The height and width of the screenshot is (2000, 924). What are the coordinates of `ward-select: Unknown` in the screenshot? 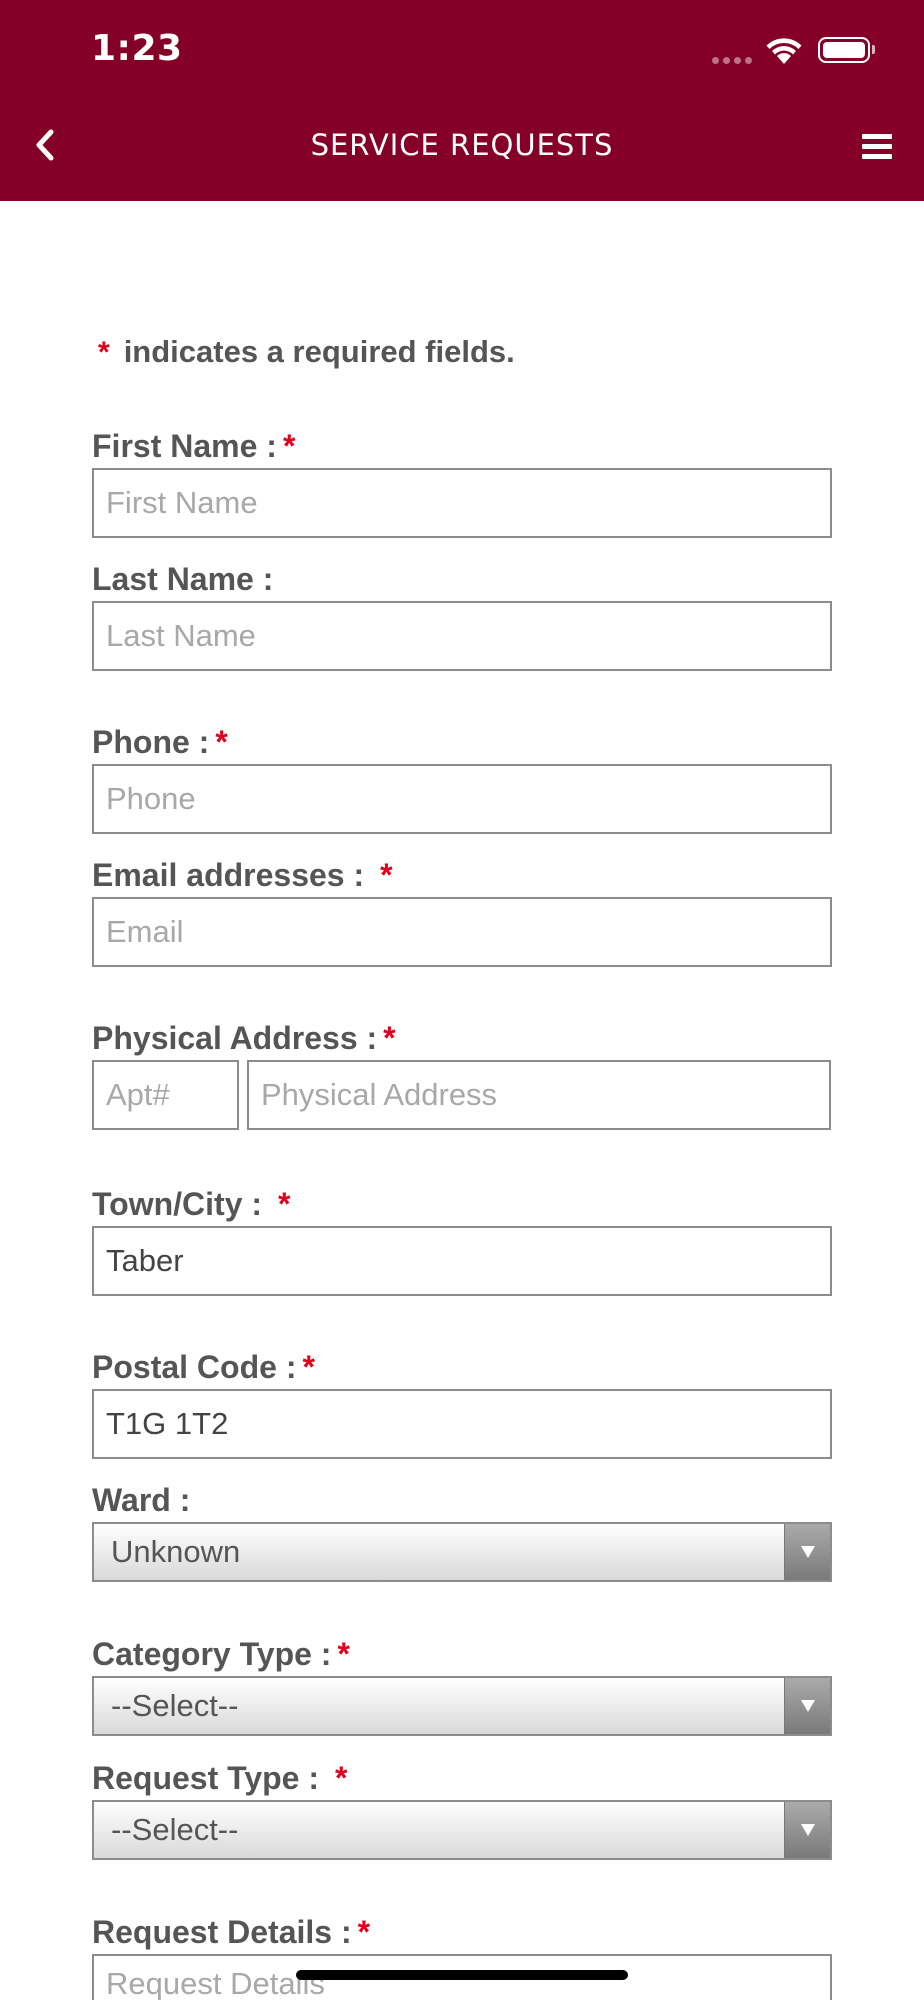 It's located at (462, 1552).